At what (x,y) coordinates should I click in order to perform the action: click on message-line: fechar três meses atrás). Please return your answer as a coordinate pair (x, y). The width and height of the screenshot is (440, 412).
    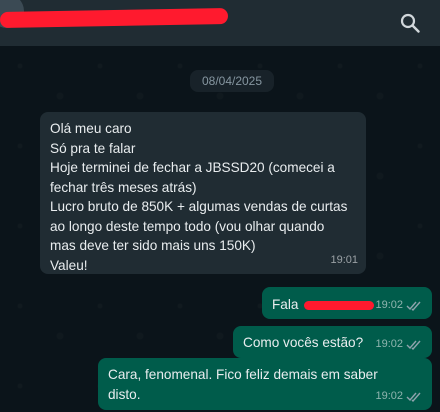
    Looking at the image, I should click on (203, 188).